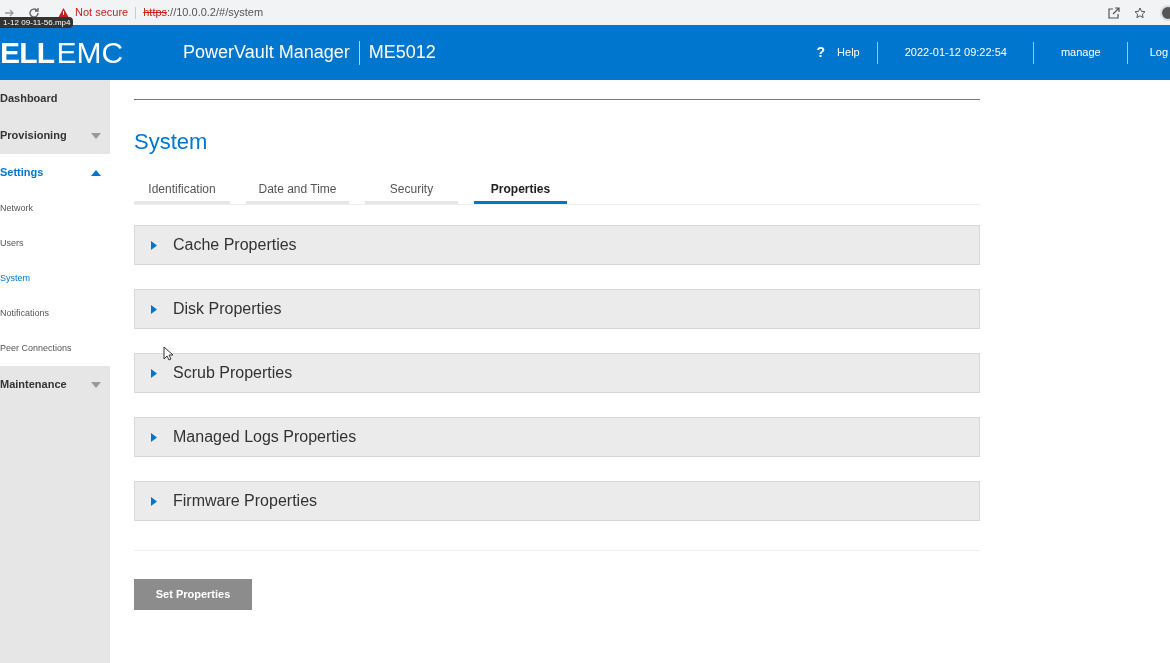  What do you see at coordinates (266, 52) in the screenshot?
I see `product-name: PowerVault Manager` at bounding box center [266, 52].